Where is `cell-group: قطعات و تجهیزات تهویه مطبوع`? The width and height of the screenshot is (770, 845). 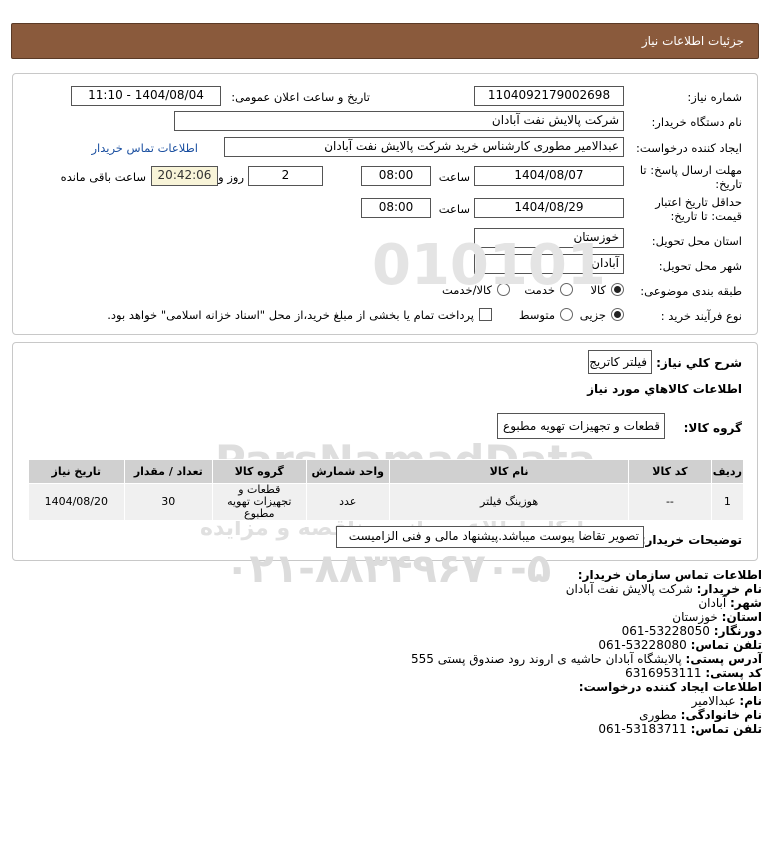 cell-group: قطعات و تجهیزات تهویه مطبوع is located at coordinates (259, 502).